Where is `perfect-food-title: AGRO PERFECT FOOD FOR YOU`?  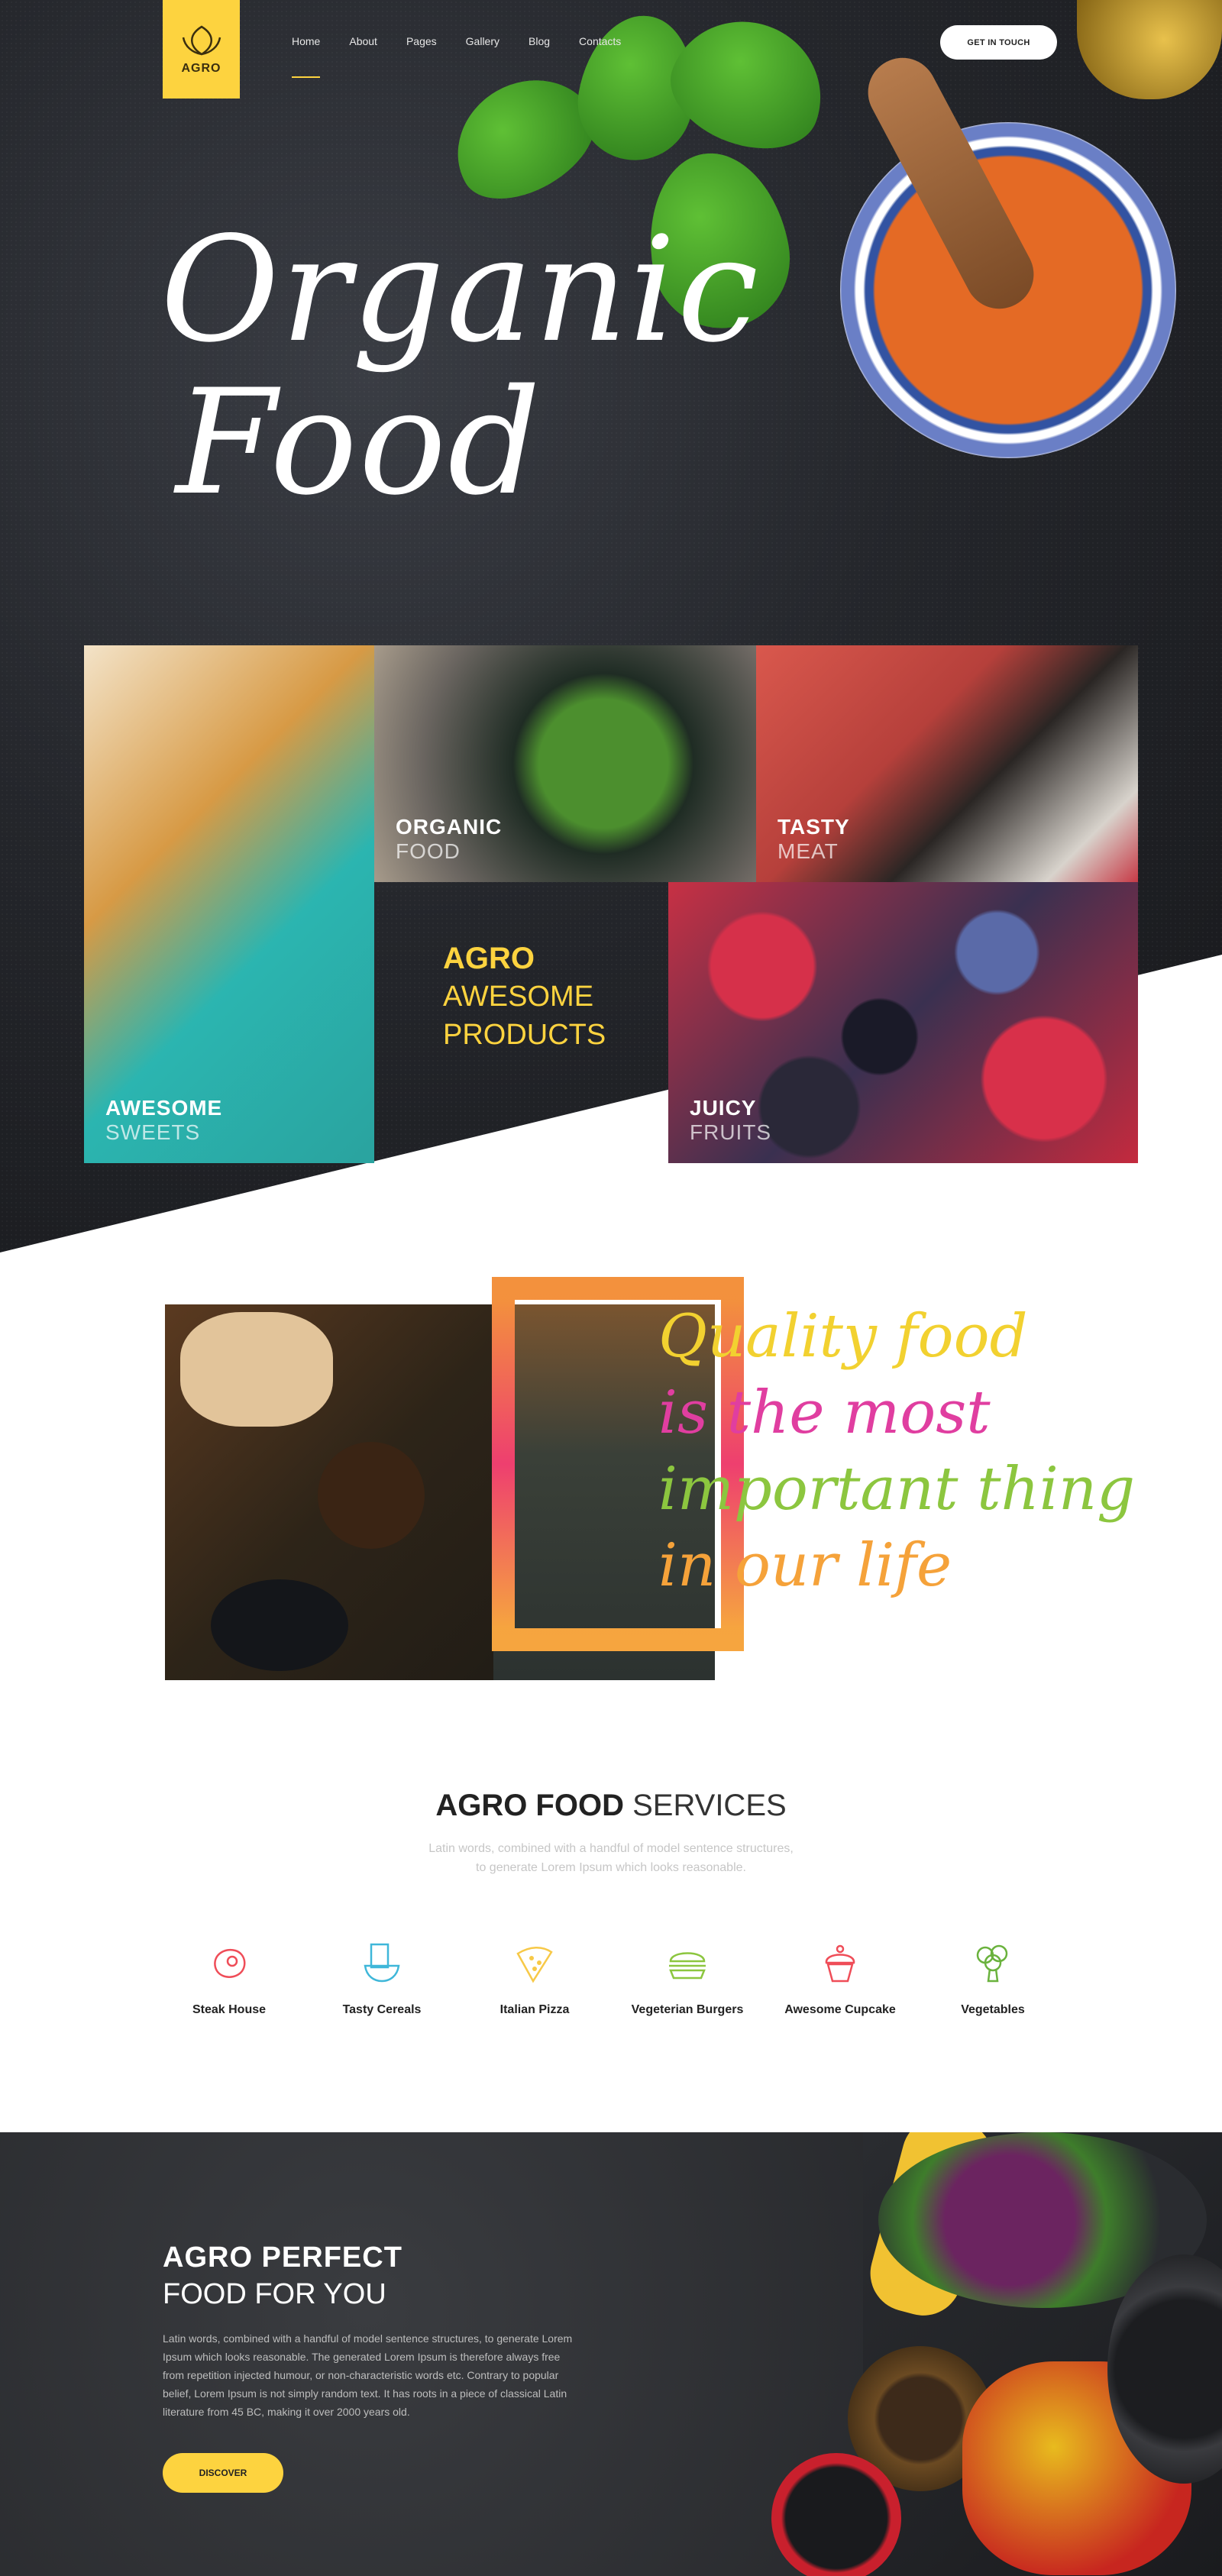
perfect-food-title: AGRO PERFECT FOOD FOR YOU is located at coordinates (283, 2276).